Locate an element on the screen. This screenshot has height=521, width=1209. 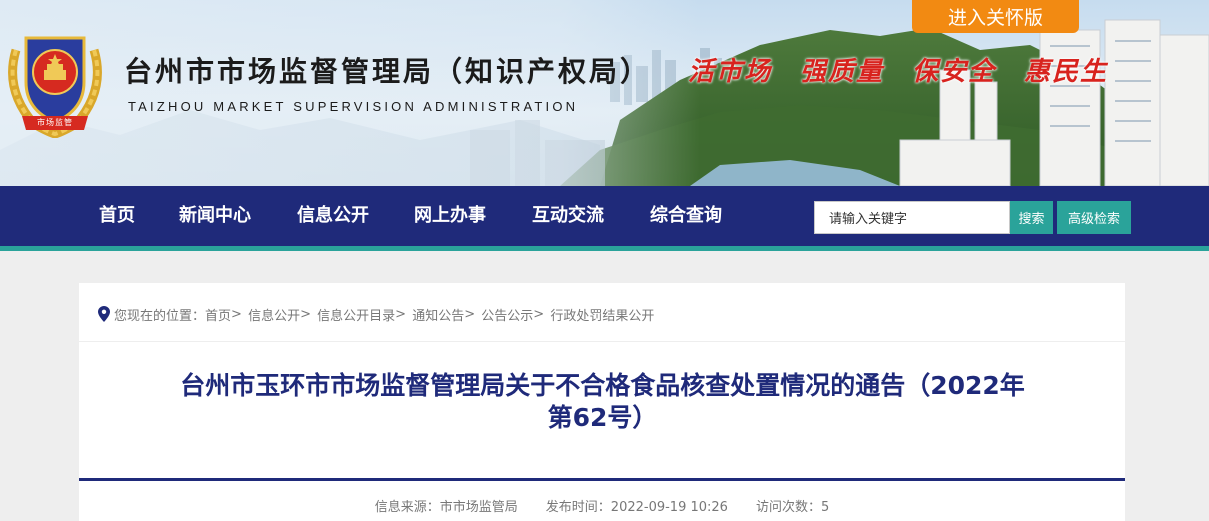
source-value: 市市场监管局 is located at coordinates (478, 507).